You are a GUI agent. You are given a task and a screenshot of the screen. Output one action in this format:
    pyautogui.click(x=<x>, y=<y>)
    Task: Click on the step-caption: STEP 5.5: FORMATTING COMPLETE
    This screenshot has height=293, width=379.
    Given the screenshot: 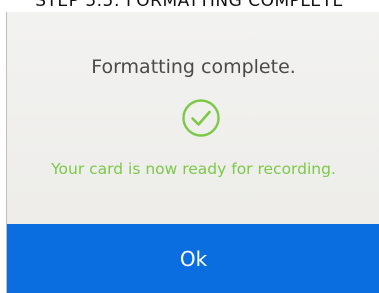 What is the action you would take?
    pyautogui.click(x=189, y=5)
    